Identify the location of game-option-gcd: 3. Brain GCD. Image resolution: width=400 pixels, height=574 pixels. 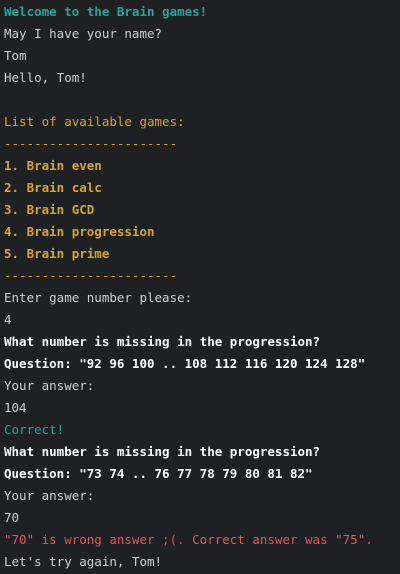
(49, 209).